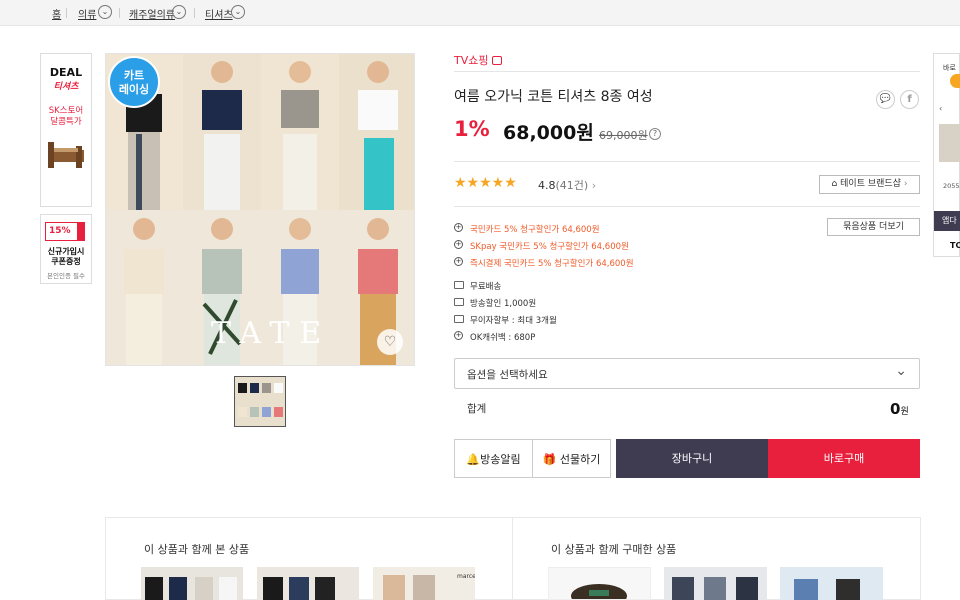  What do you see at coordinates (66, 155) in the screenshot?
I see `bed-image` at bounding box center [66, 155].